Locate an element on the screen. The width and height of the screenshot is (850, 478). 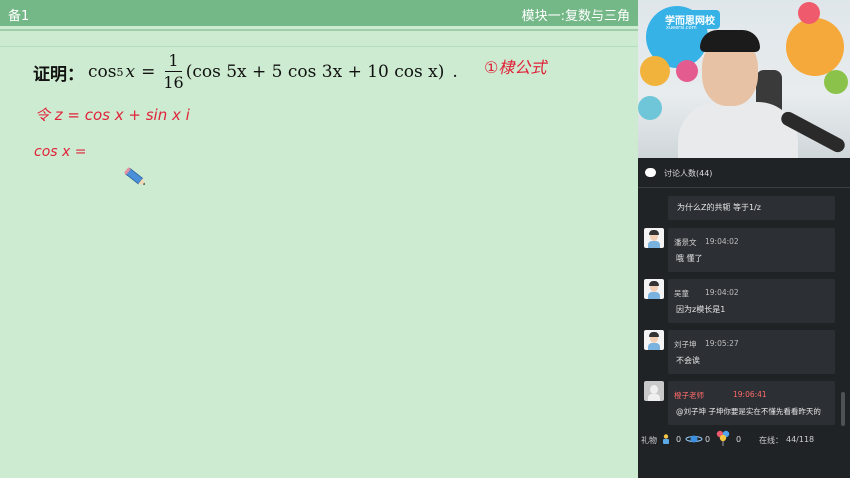
chat-message-text: @刘子坤 子坤你要是实在不懂先看看昨天的 is located at coordinates (748, 411).